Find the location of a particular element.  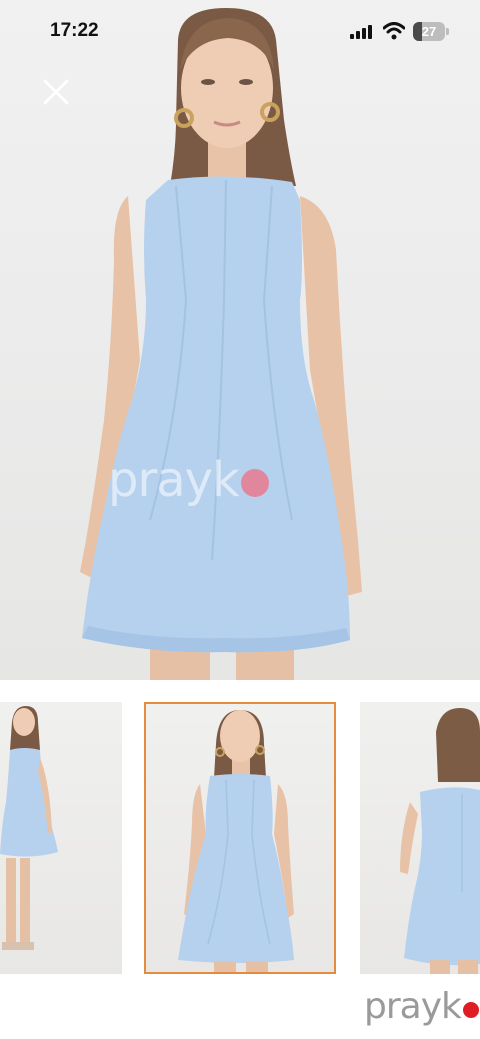

brand-logo-text: prayk is located at coordinates (413, 1006).